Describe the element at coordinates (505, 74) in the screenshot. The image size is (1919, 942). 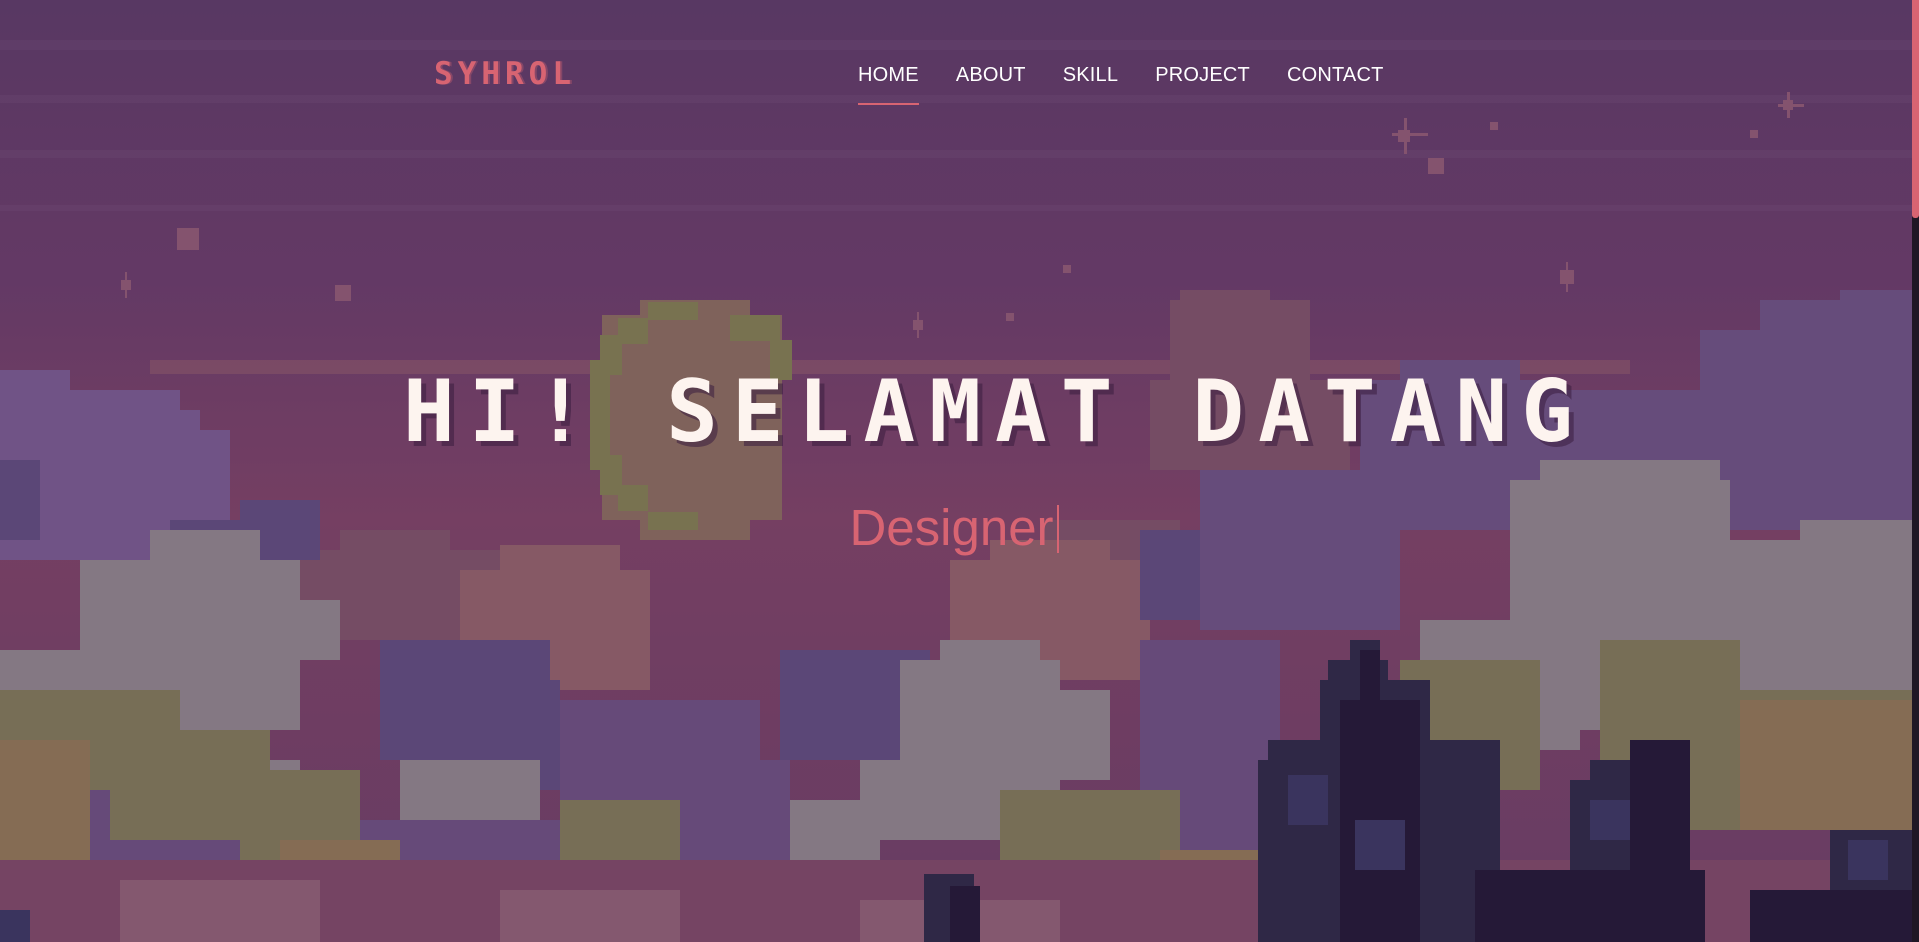
I see `site-logo: SYHROL` at that location.